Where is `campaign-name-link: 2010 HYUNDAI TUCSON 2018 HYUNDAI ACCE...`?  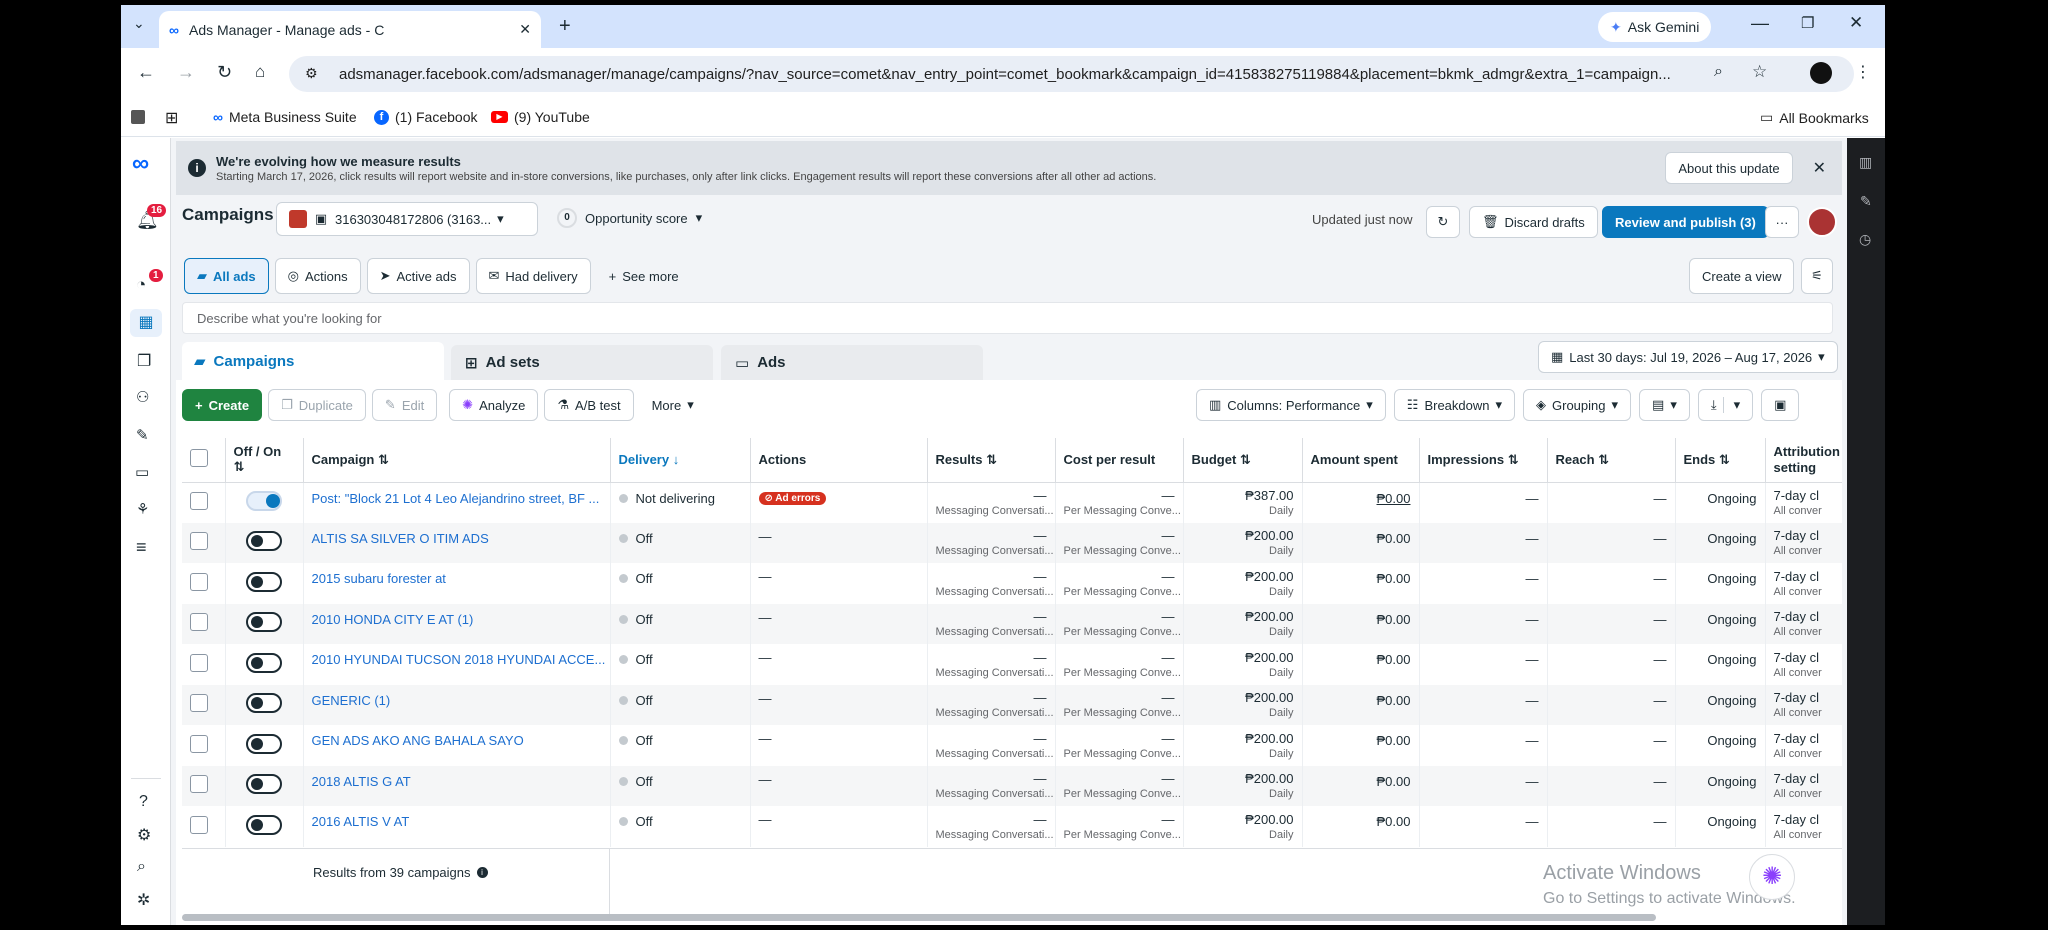
campaign-name-link: 2010 HYUNDAI TUCSON 2018 HYUNDAI ACCE... is located at coordinates (459, 659).